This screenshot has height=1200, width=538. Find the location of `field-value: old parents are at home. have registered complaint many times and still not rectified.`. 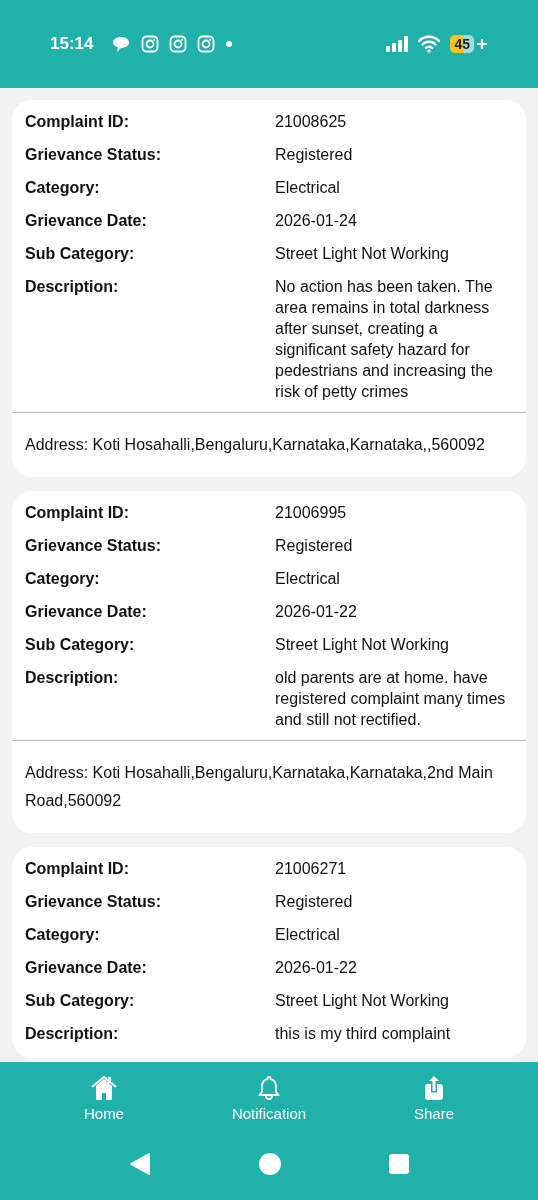

field-value: old parents are at home. have registered complaint many times and still not rectified. is located at coordinates (391, 699).